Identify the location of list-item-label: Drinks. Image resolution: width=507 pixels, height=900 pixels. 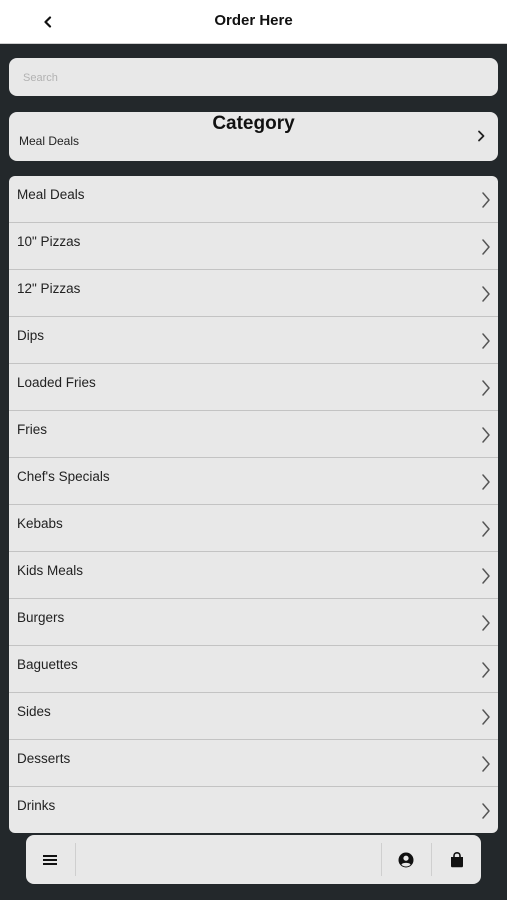
(36, 805).